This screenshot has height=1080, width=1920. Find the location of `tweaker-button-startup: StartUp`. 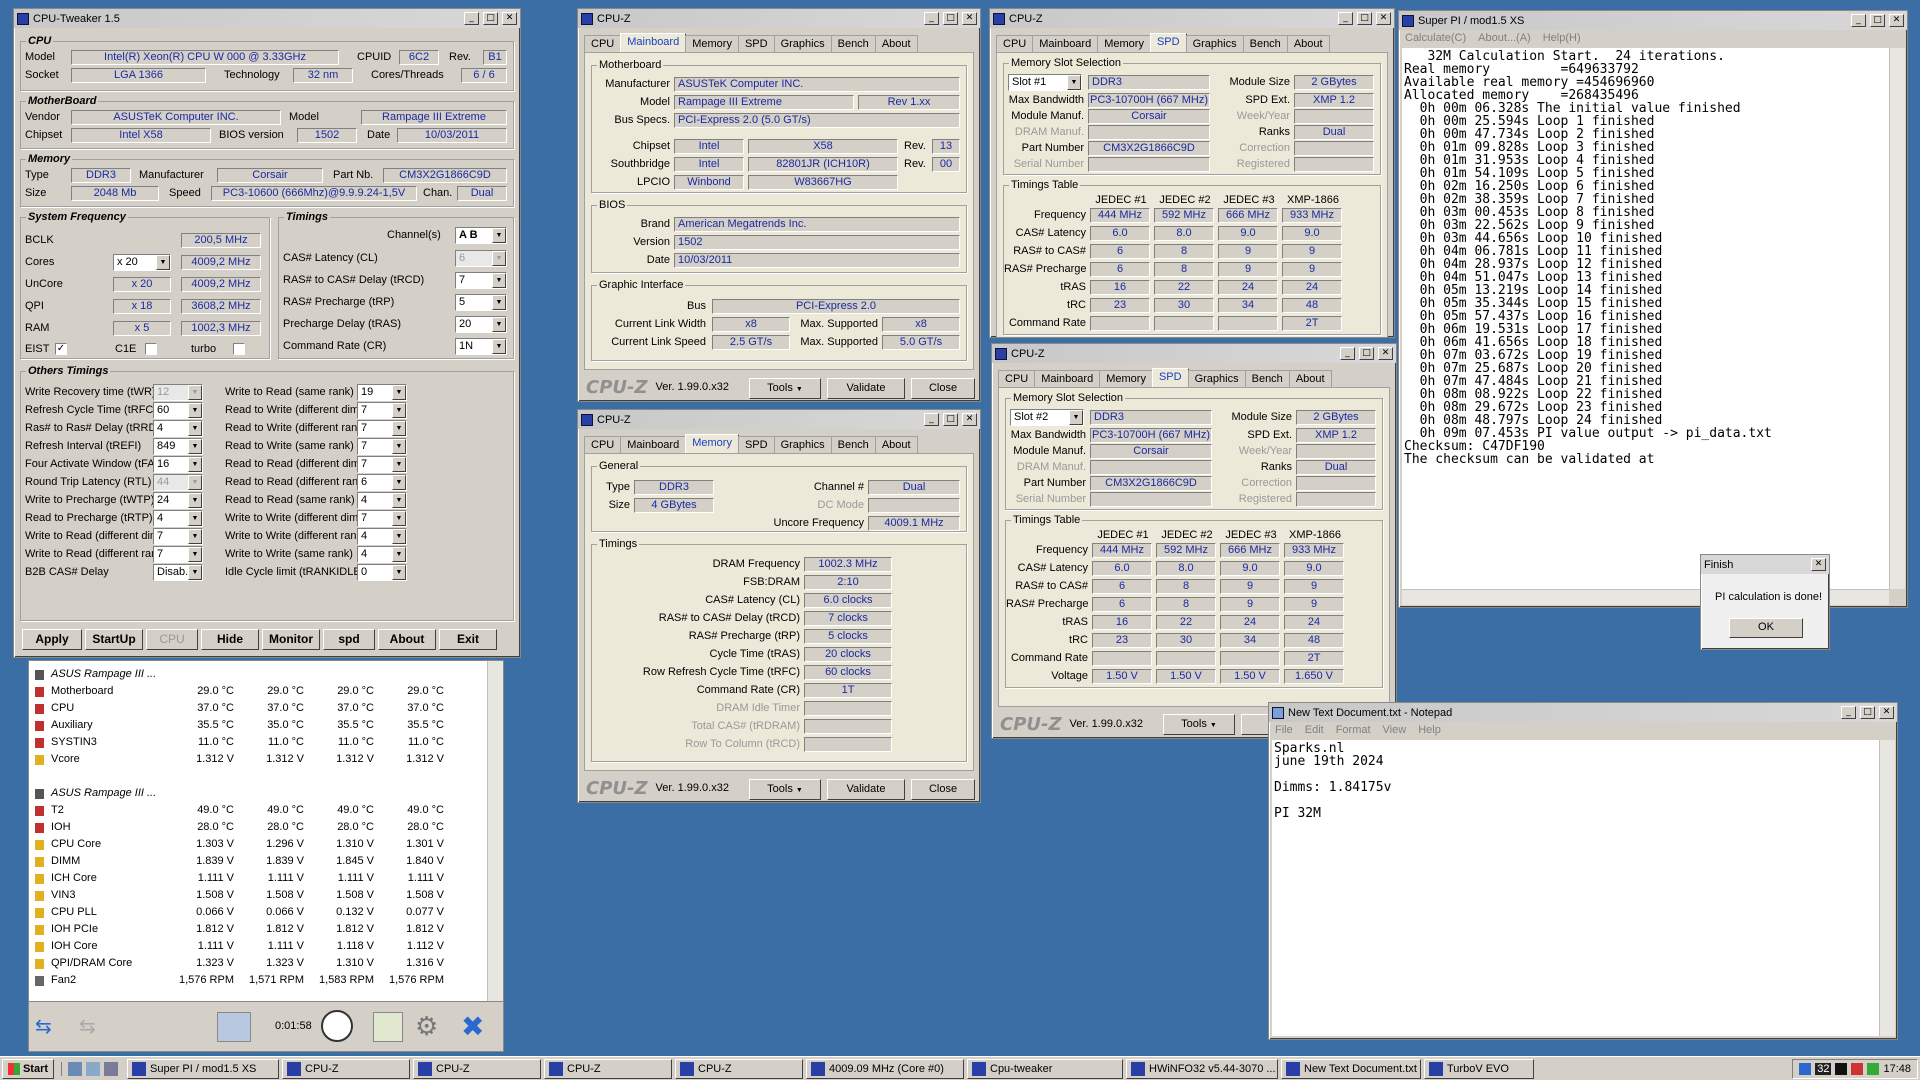

tweaker-button-startup: StartUp is located at coordinates (114, 639).